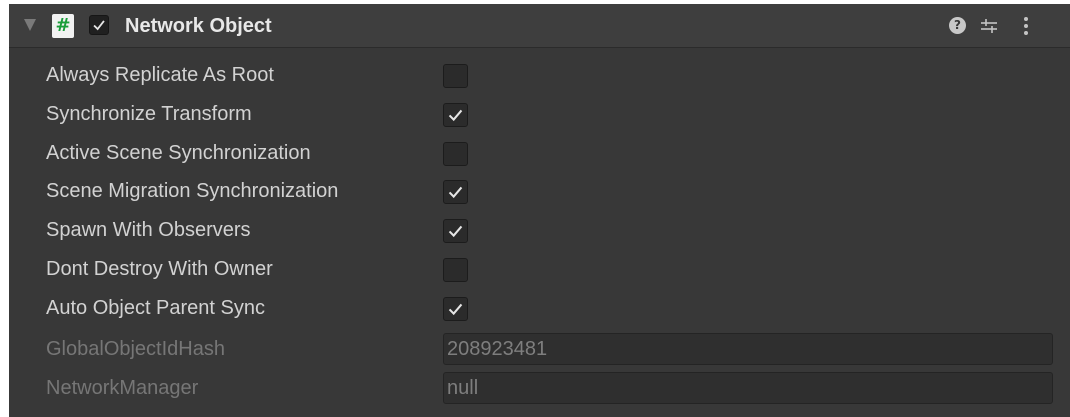  I want to click on auto-object-parent-sync-checkbox, so click(455, 309).